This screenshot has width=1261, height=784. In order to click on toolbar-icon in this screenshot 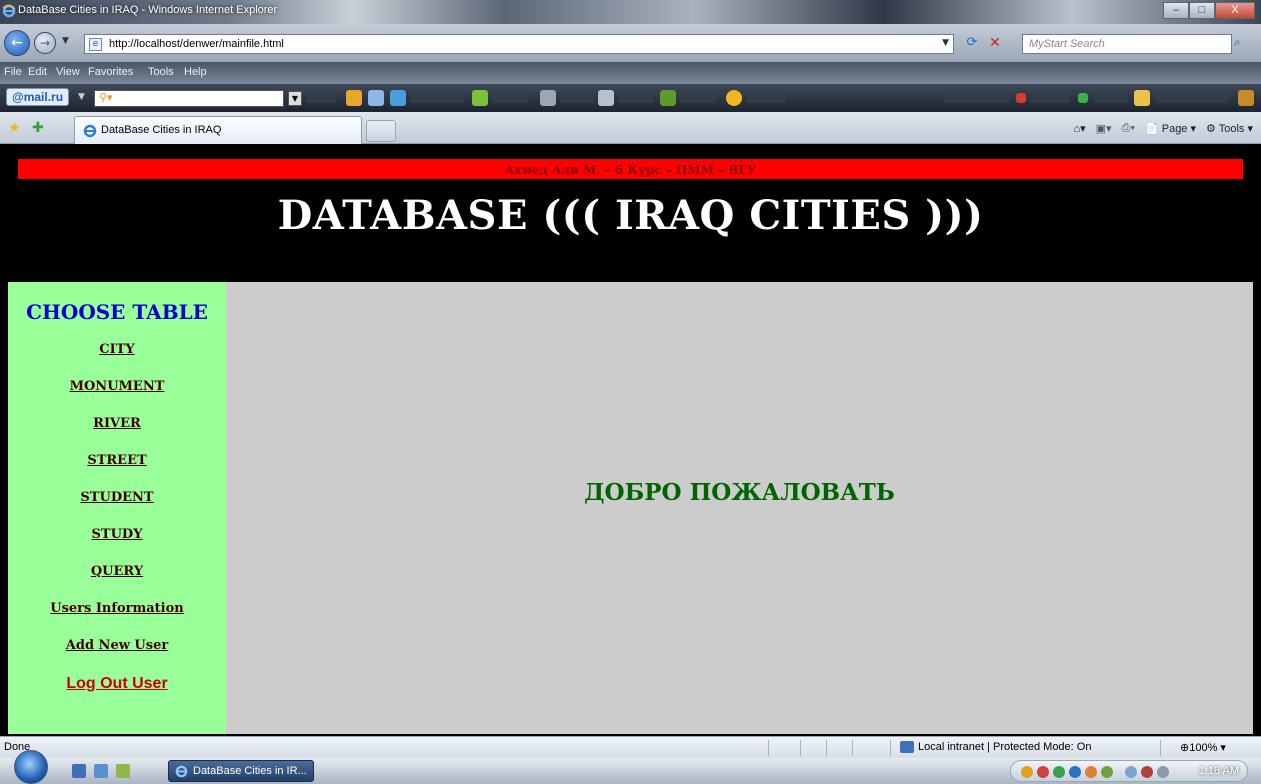, I will do `click(480, 98)`.